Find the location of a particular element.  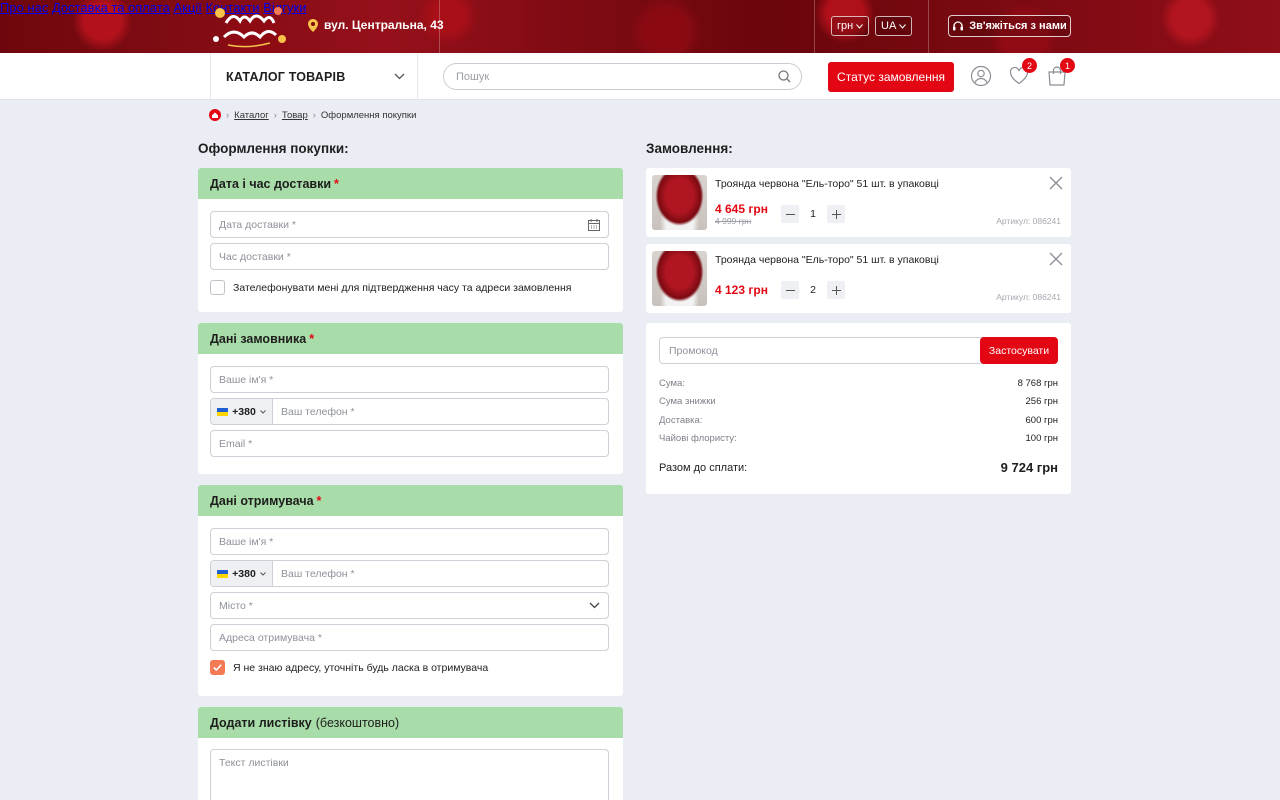

required-mark: * is located at coordinates (312, 338).